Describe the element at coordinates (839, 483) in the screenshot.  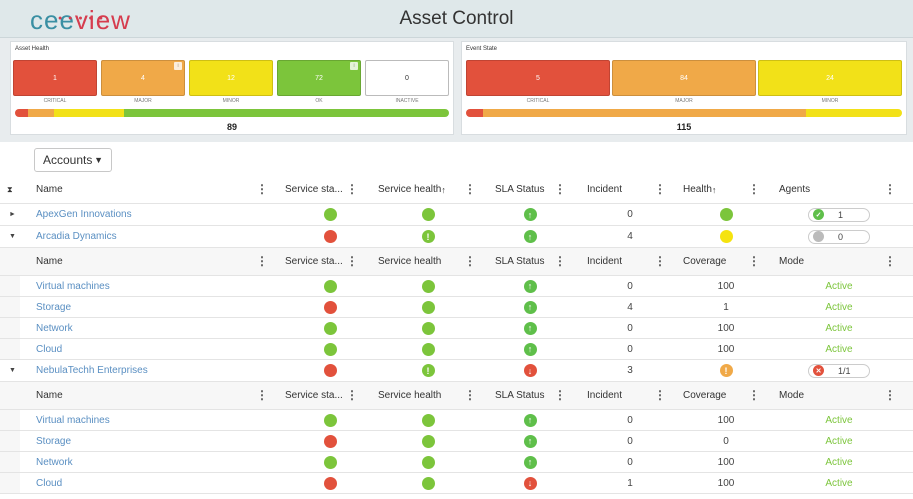
I see `mode-cell: Active` at that location.